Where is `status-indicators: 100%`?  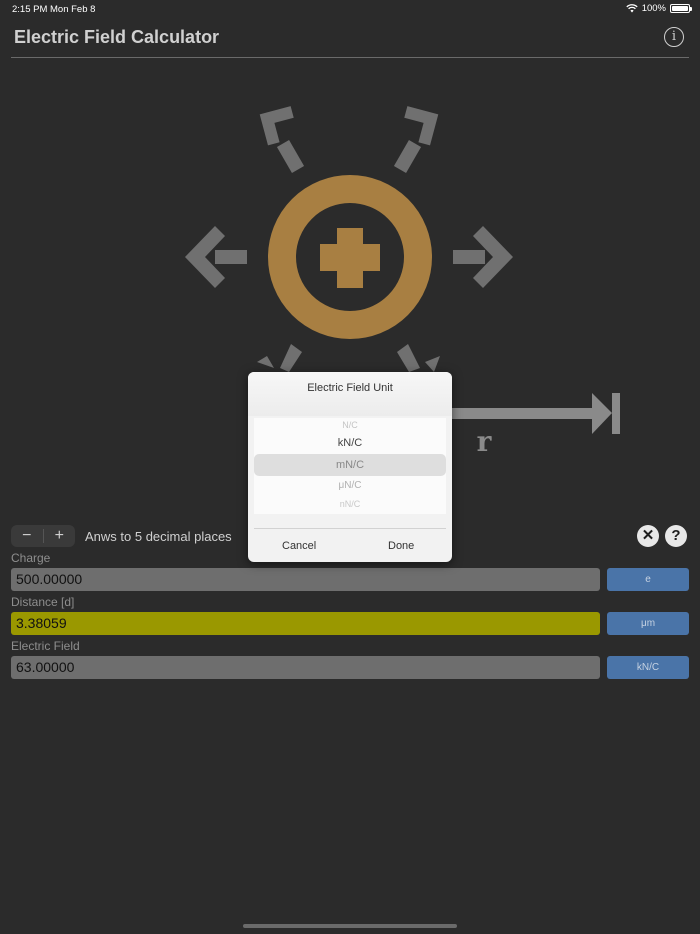
status-indicators: 100% is located at coordinates (659, 8).